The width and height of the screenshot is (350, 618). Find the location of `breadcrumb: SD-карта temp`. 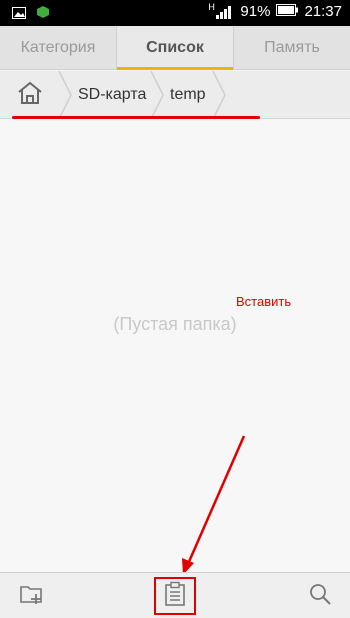

breadcrumb: SD-карта temp is located at coordinates (175, 95).